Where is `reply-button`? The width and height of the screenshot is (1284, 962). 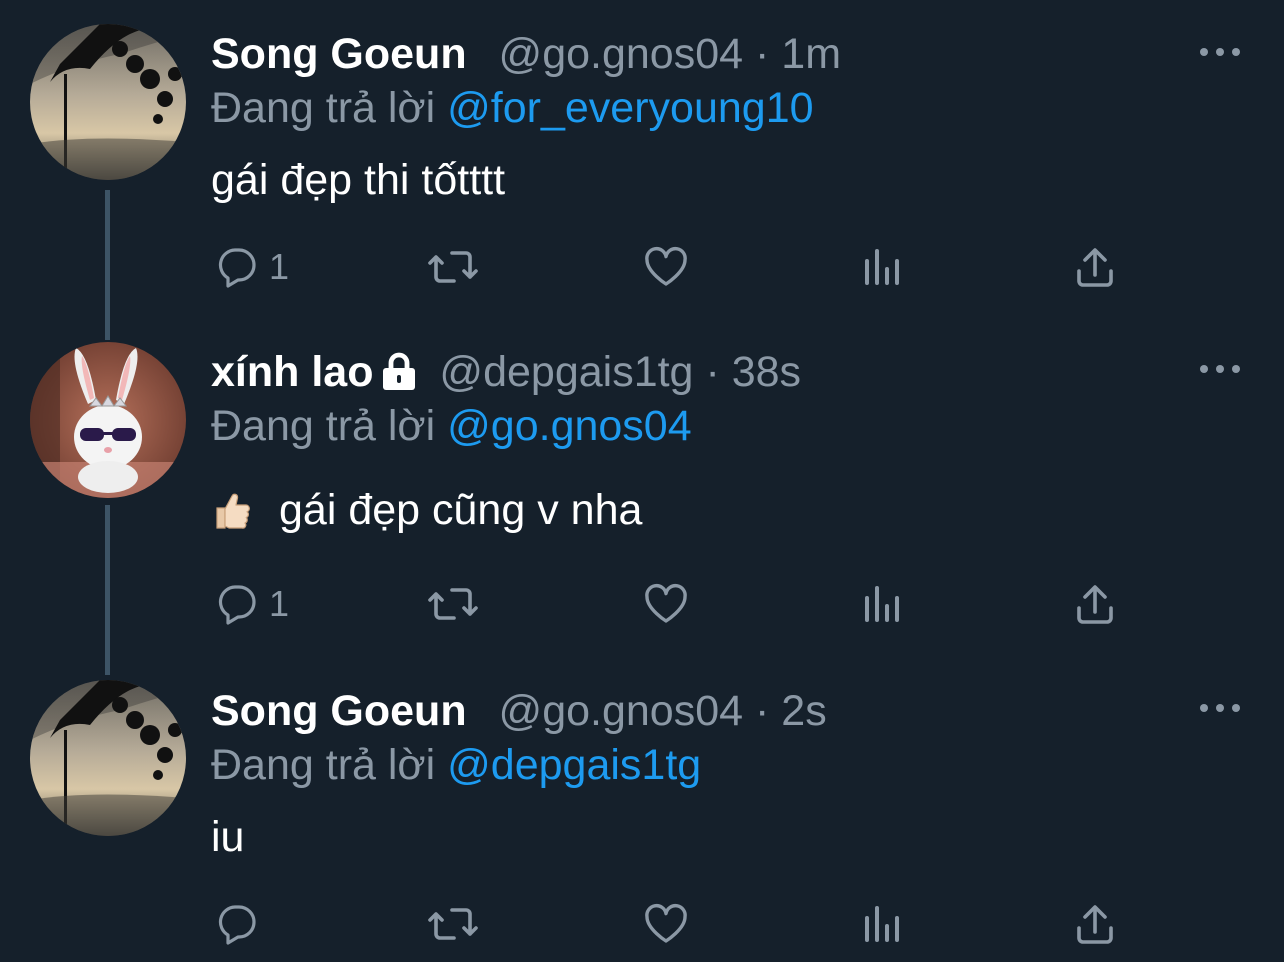 reply-button is located at coordinates (241, 924).